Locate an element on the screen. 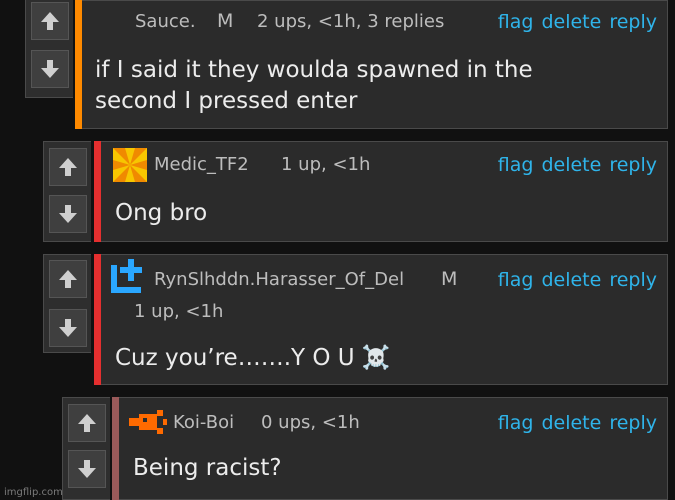 This screenshot has height=500, width=675. comment-text-line: second I pressed enter is located at coordinates (226, 101).